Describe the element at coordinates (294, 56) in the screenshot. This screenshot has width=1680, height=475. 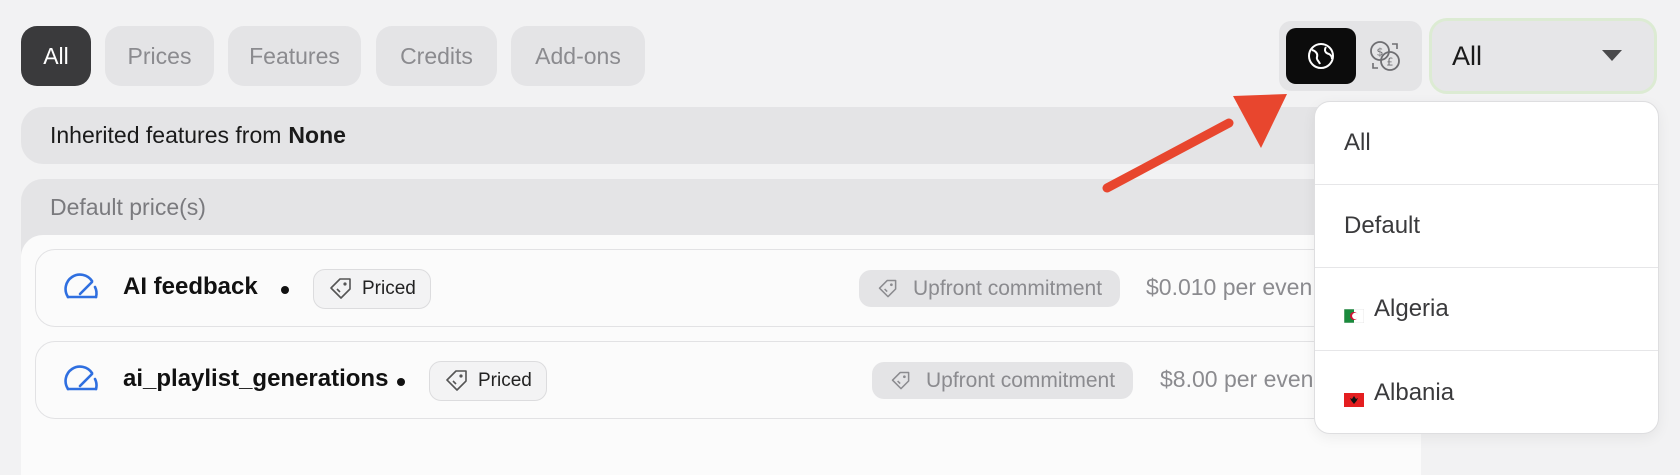
I see `tab-features: Features` at that location.